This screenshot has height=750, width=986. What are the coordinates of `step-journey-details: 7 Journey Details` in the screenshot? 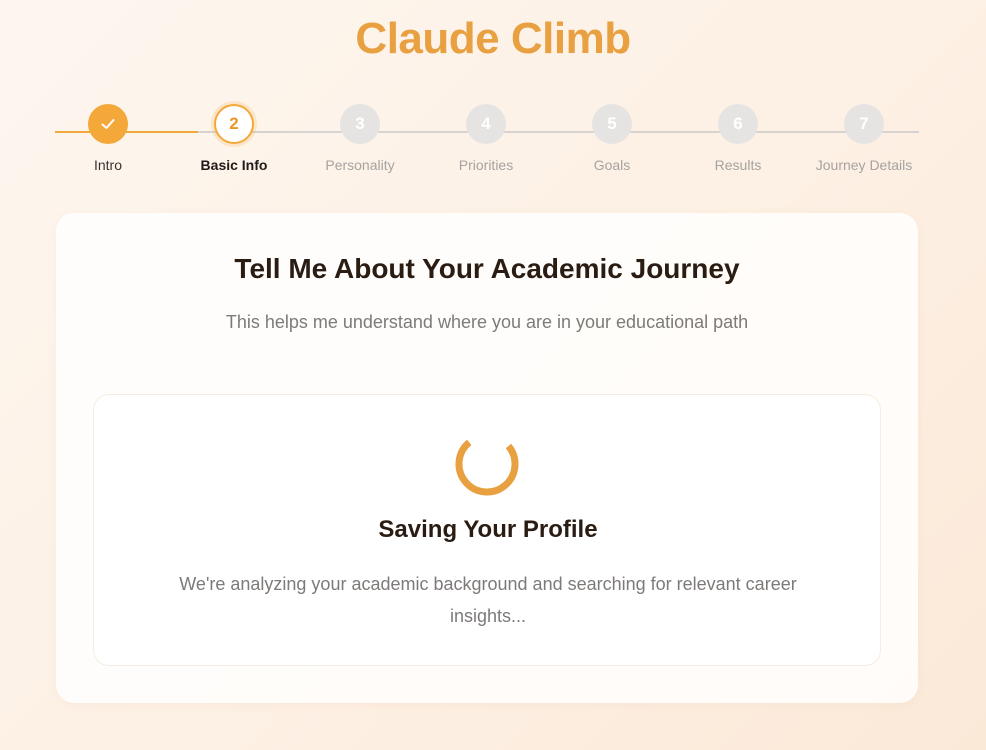 It's located at (864, 138).